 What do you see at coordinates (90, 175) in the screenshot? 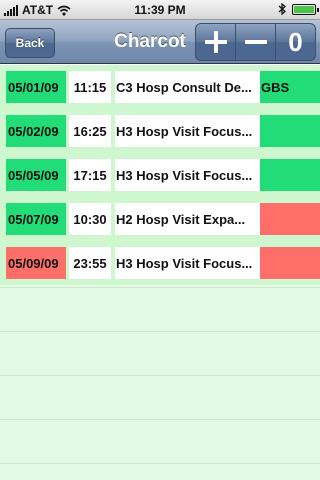
I see `visit-time: 17:15` at bounding box center [90, 175].